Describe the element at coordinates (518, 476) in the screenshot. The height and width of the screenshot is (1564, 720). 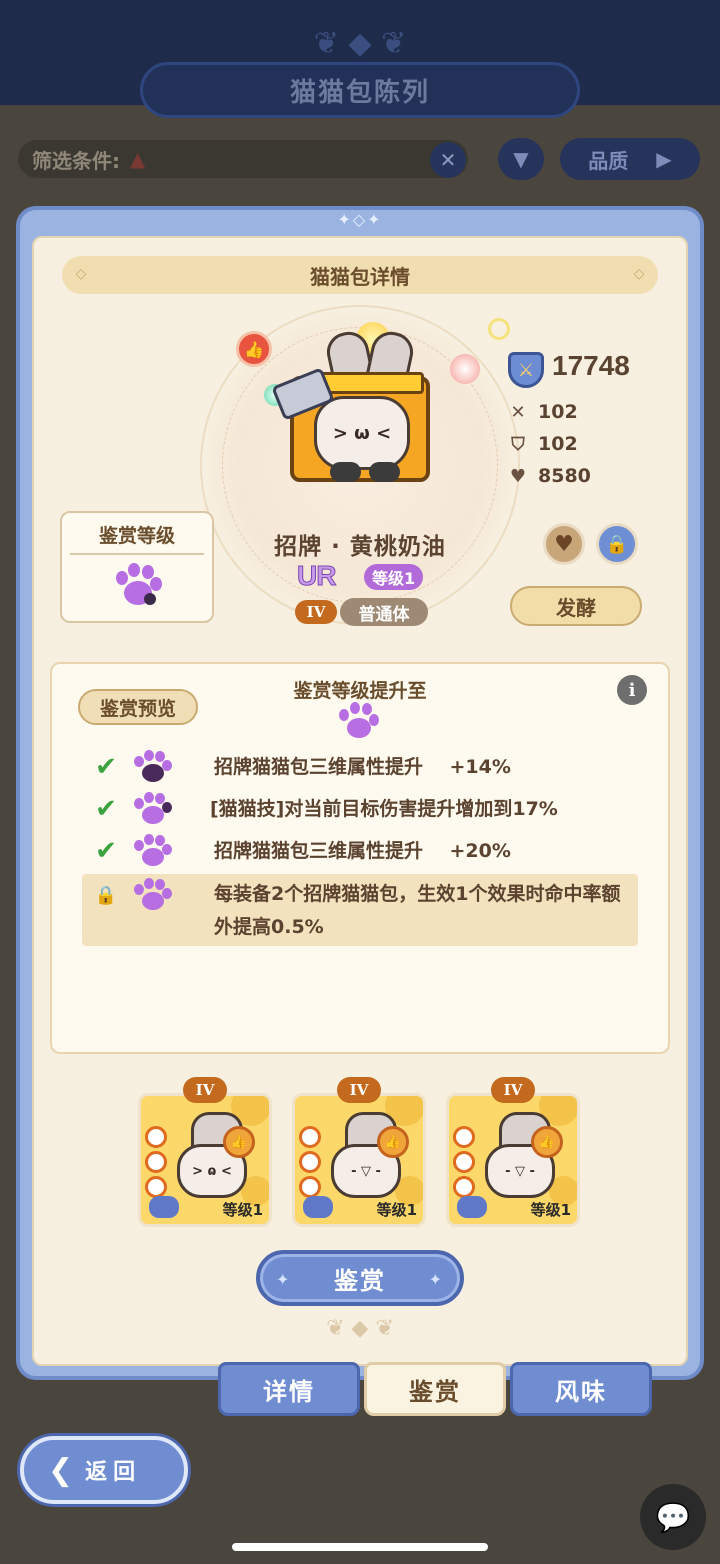
I see `heart-icon: ♥` at that location.